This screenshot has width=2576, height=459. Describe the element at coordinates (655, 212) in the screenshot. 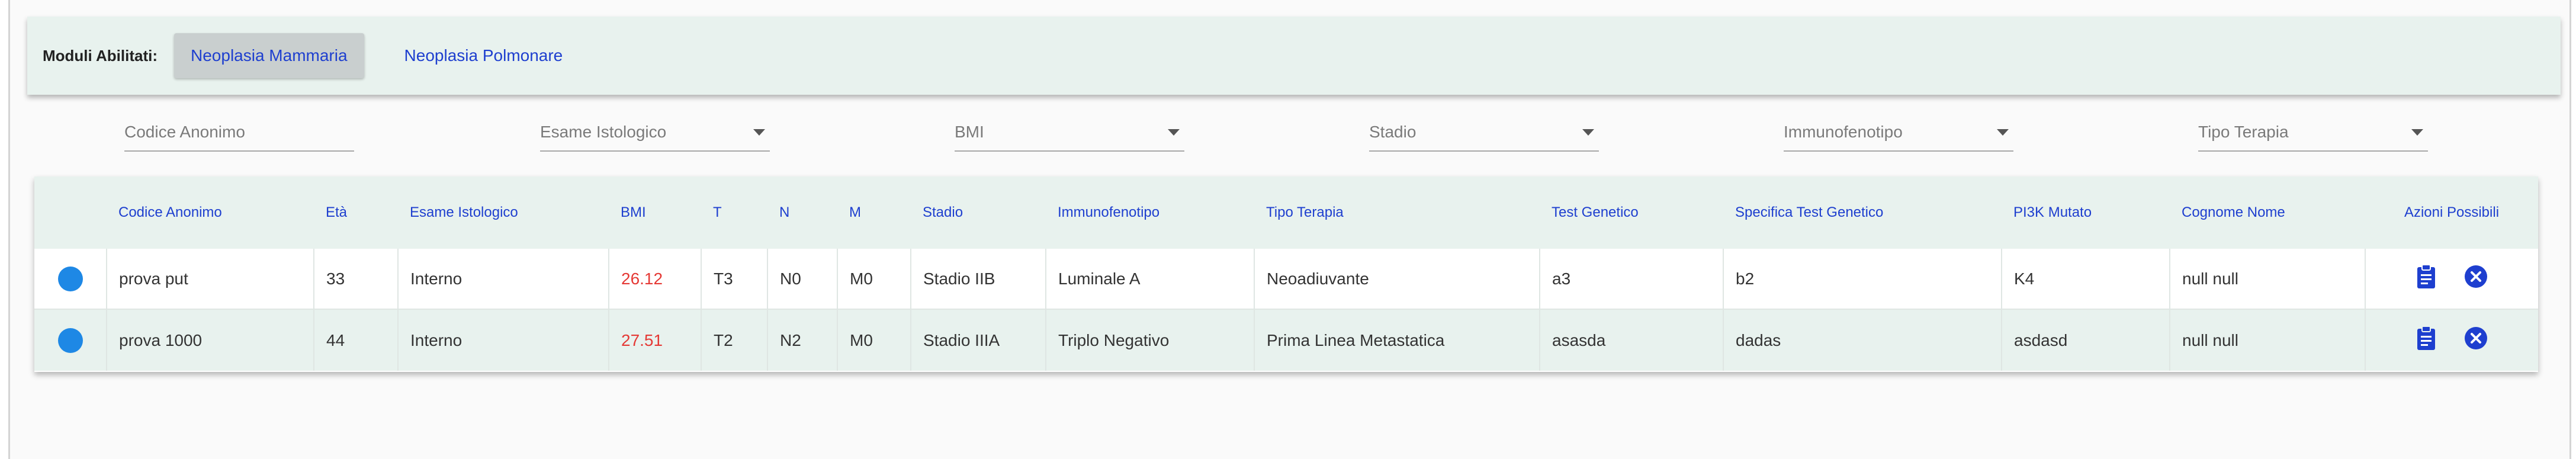

I see `column-header-bmi: BMI` at that location.